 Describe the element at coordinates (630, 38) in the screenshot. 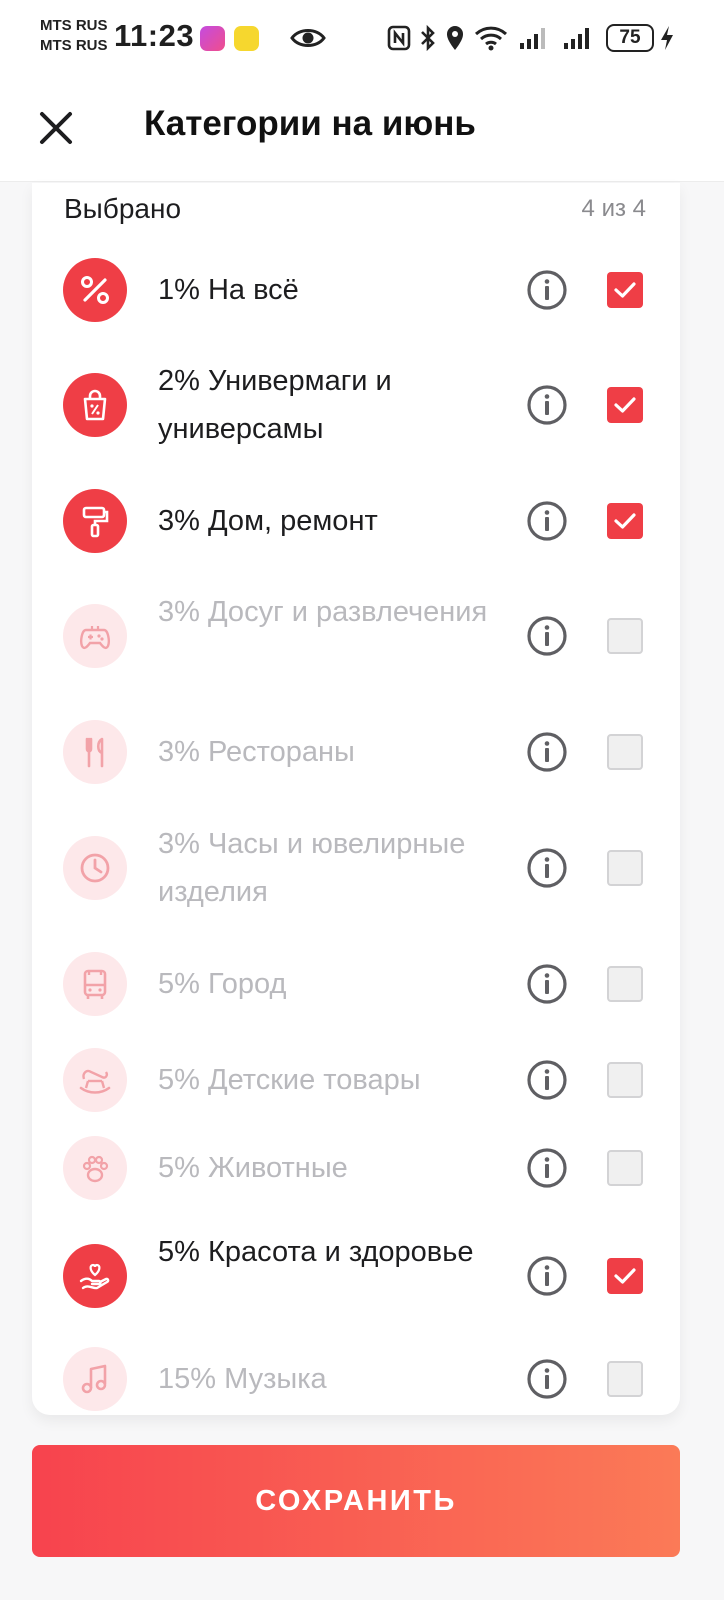

I see `battery-icon: 75` at that location.